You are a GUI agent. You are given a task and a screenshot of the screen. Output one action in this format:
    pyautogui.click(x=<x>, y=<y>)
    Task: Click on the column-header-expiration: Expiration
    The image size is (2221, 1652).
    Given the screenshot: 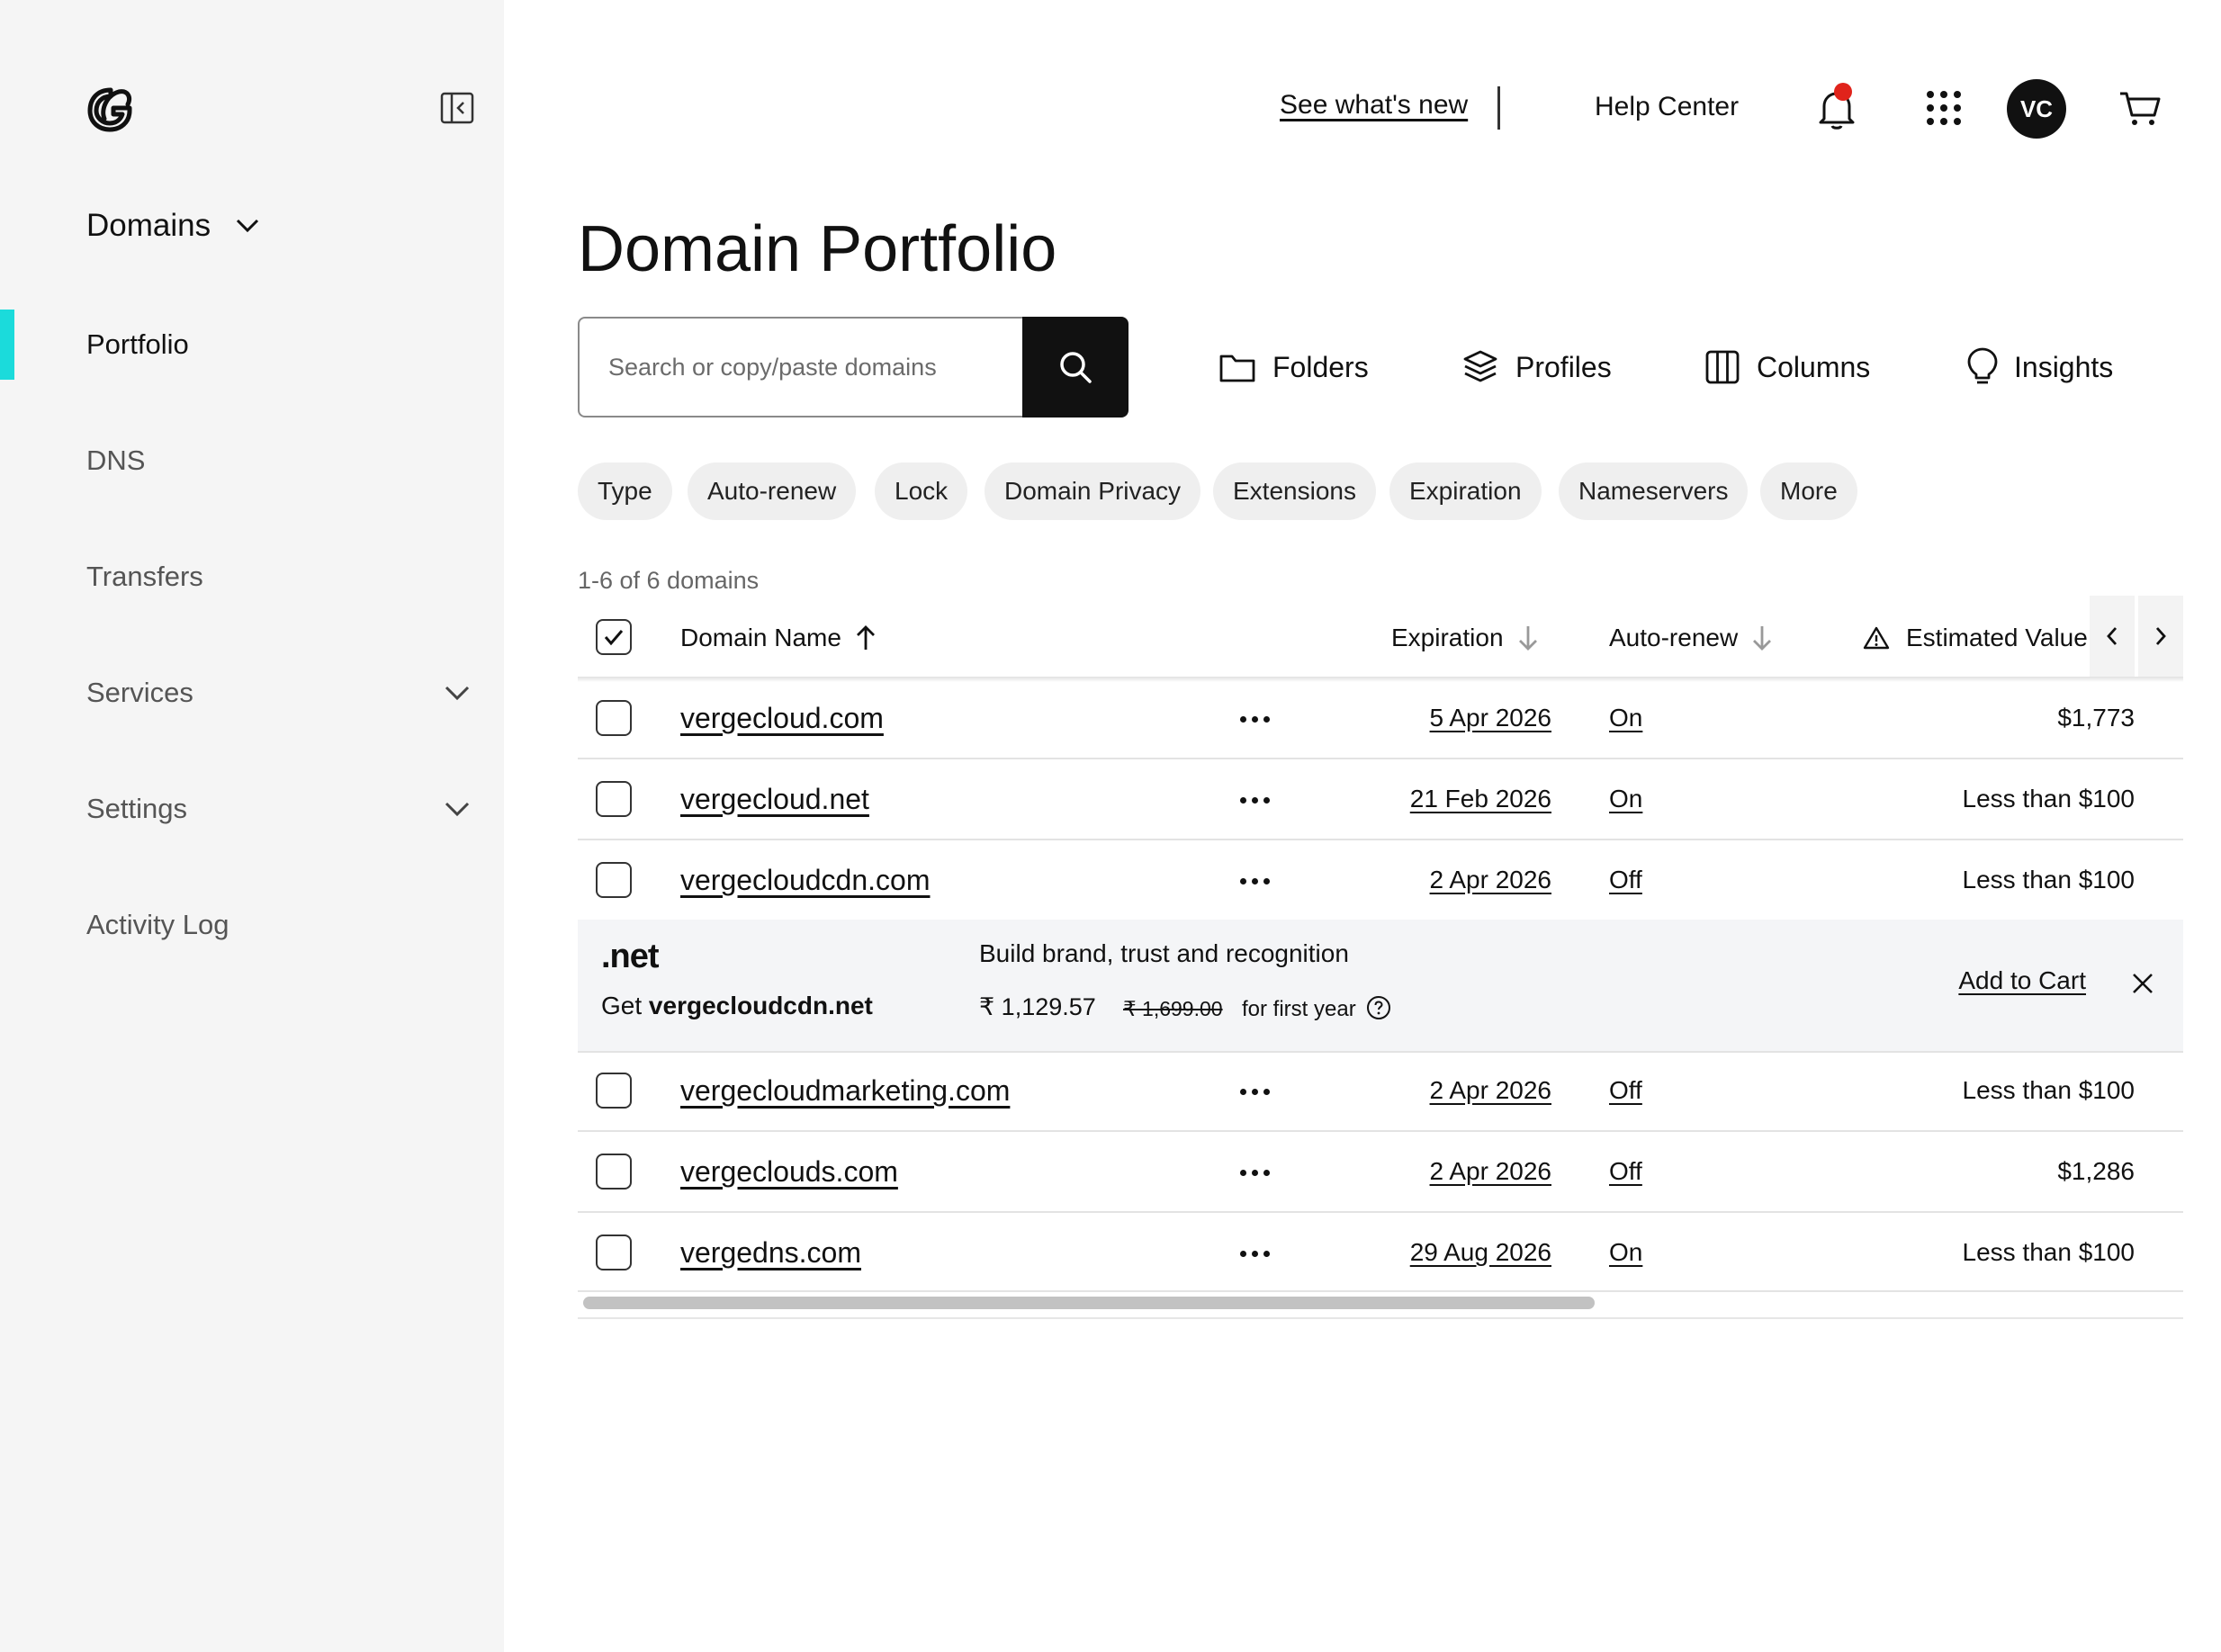 What is the action you would take?
    pyautogui.click(x=1465, y=638)
    